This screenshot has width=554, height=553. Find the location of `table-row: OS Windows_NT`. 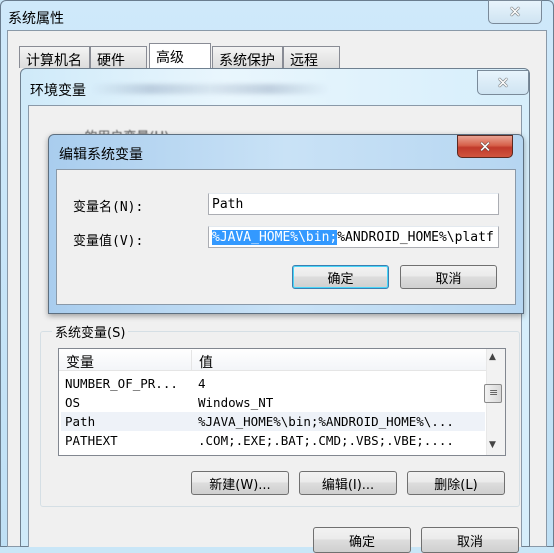

table-row: OS Windows_NT is located at coordinates (273, 402).